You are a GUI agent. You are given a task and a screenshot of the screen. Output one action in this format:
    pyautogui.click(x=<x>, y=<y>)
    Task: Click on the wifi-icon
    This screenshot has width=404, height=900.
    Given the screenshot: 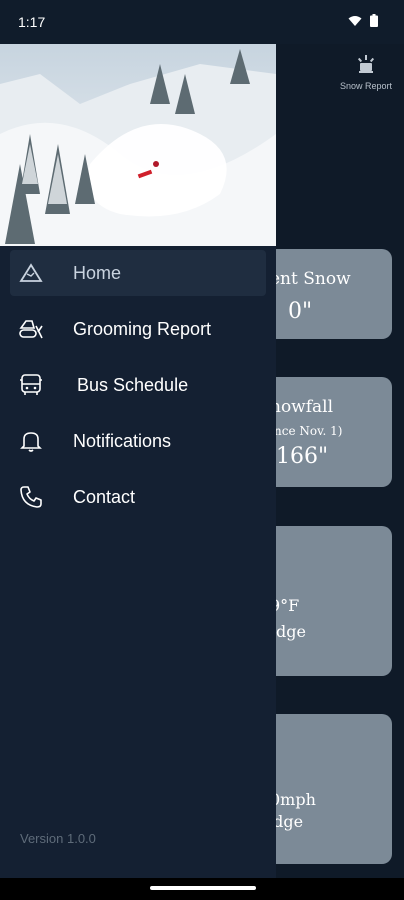 What is the action you would take?
    pyautogui.click(x=355, y=20)
    